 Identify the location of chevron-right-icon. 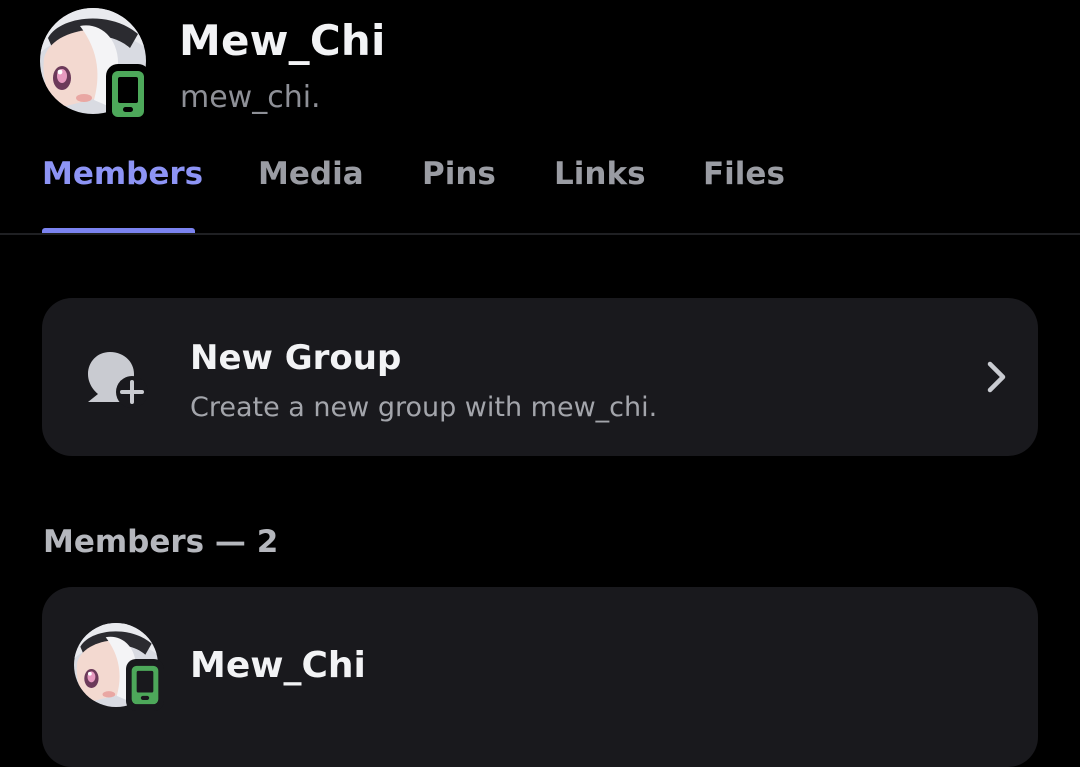
(996, 377).